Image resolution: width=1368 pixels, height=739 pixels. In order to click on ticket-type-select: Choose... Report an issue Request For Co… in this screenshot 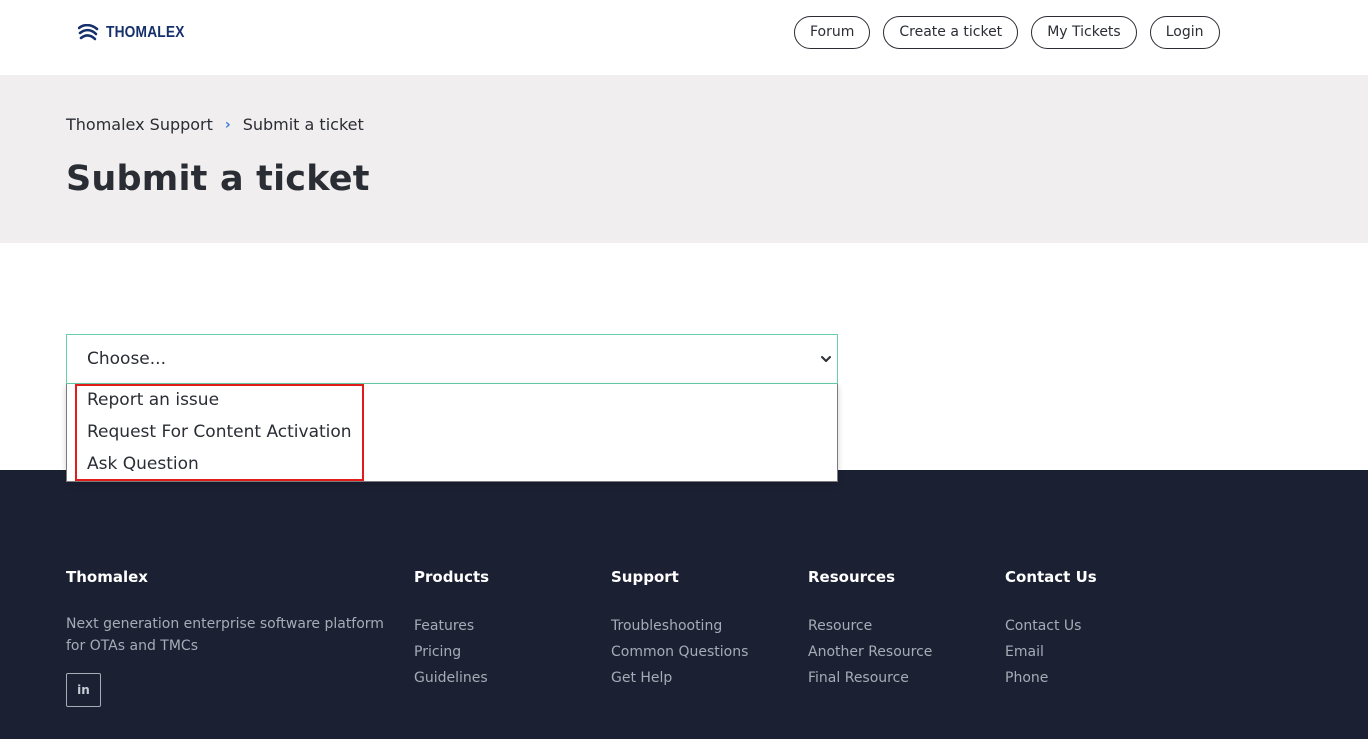, I will do `click(452, 408)`.